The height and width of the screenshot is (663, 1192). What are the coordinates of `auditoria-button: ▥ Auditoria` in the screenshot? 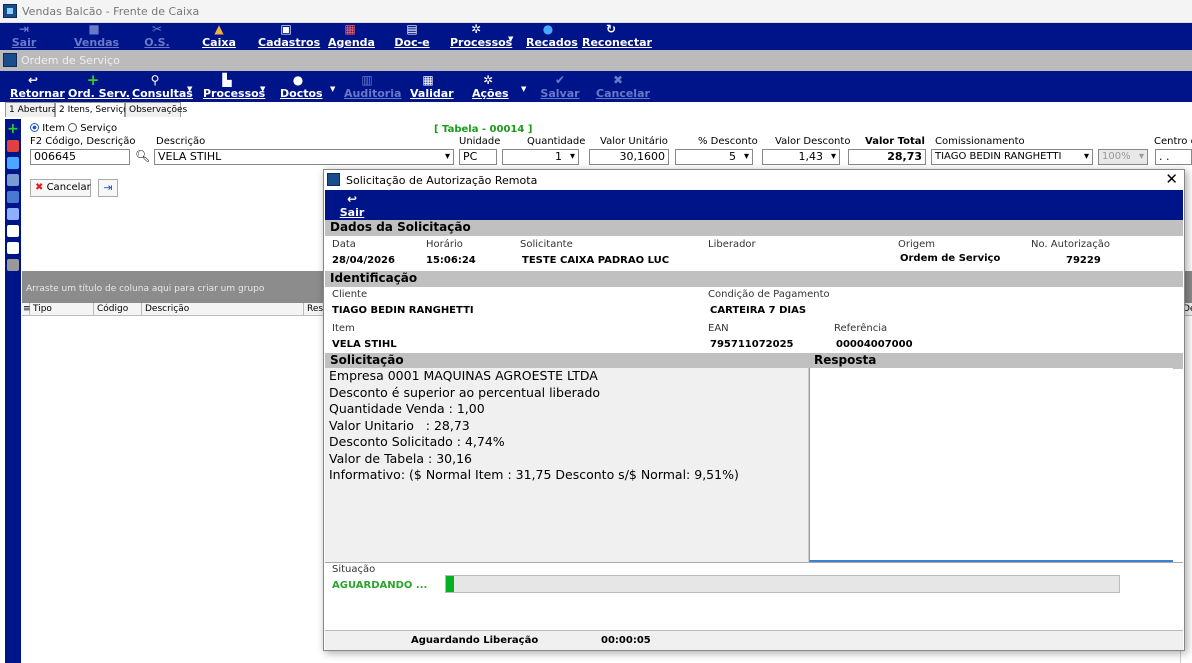 It's located at (372, 87).